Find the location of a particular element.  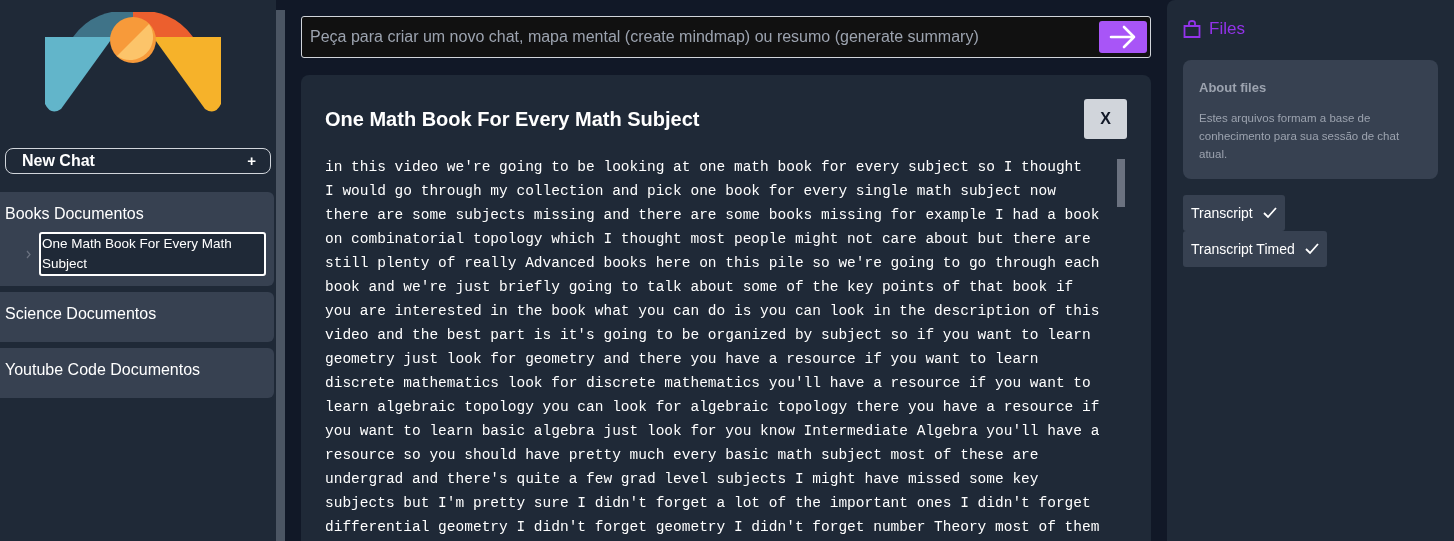

transcript-line: book and we're just briefly going to talk about some of the key points of that book if is located at coordinates (700, 287).